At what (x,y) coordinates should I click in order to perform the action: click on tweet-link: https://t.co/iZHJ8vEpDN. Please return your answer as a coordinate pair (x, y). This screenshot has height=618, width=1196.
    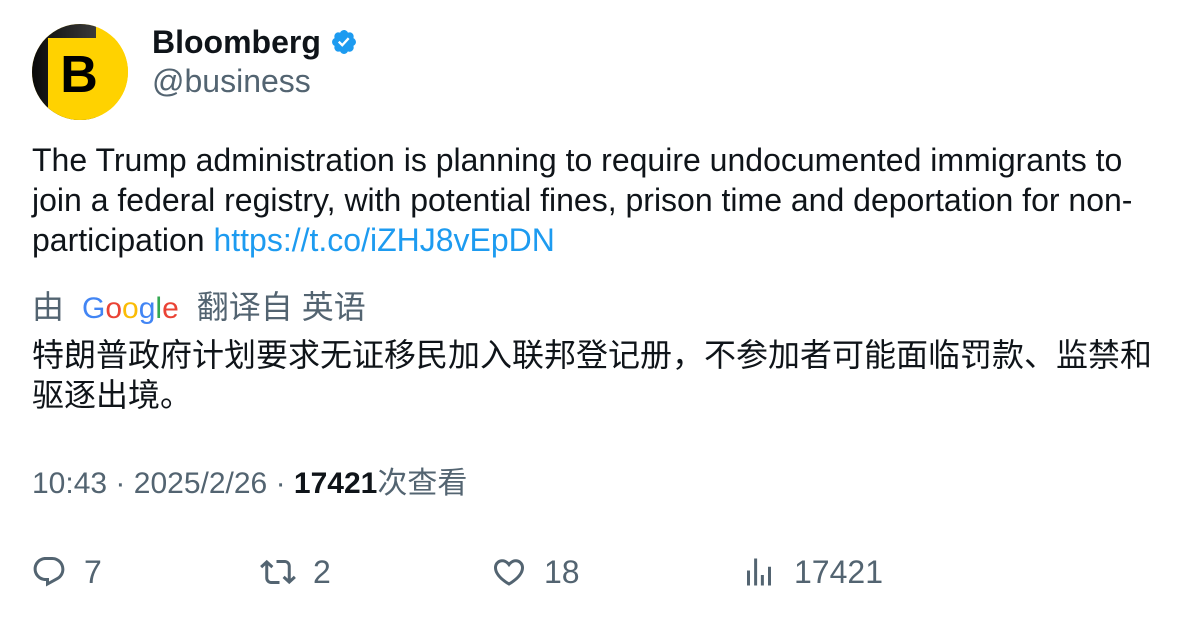
    Looking at the image, I should click on (383, 240).